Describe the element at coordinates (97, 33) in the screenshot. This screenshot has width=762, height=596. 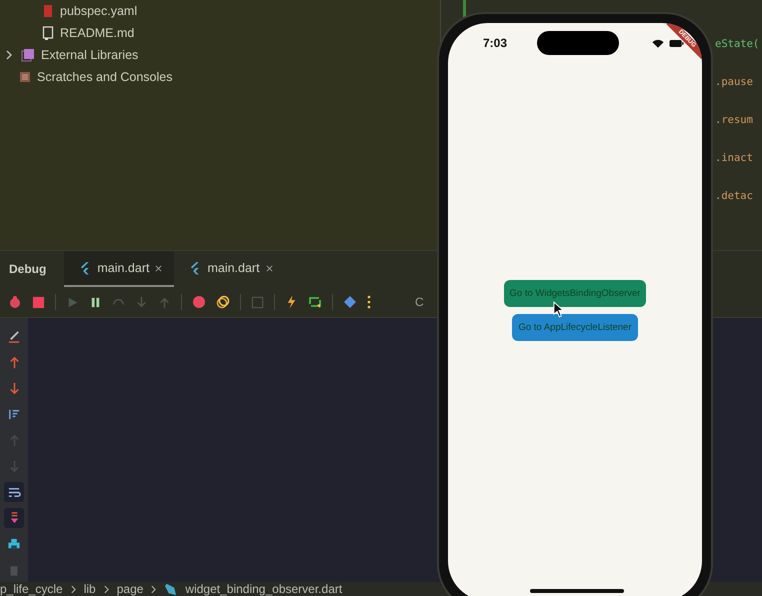
I see `tree-item: README.md` at that location.